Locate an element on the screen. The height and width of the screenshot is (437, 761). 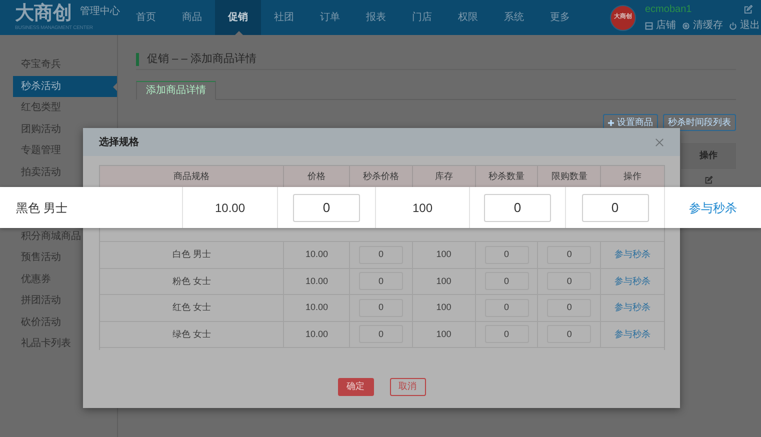
nav-tab: 权限 is located at coordinates (468, 17).